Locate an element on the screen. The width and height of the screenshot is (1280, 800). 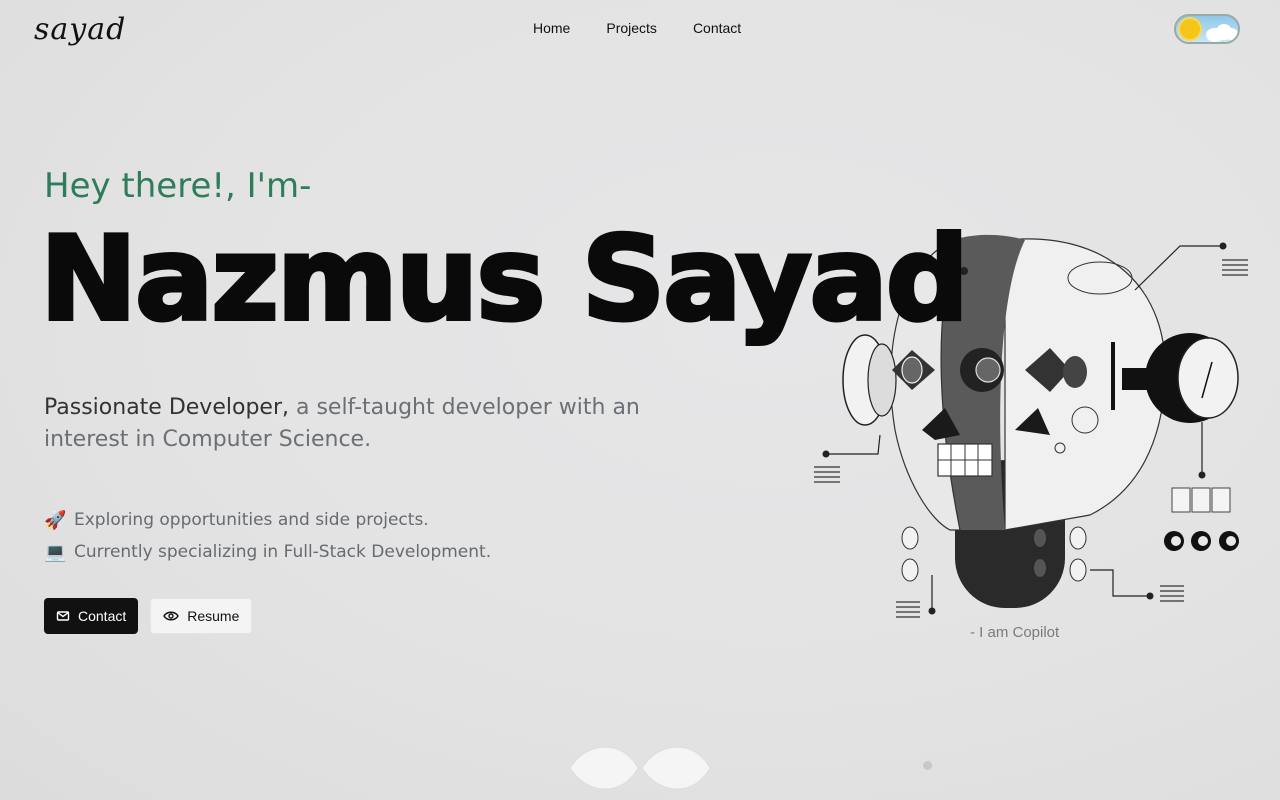
nav-projects: Projects is located at coordinates (631, 28).